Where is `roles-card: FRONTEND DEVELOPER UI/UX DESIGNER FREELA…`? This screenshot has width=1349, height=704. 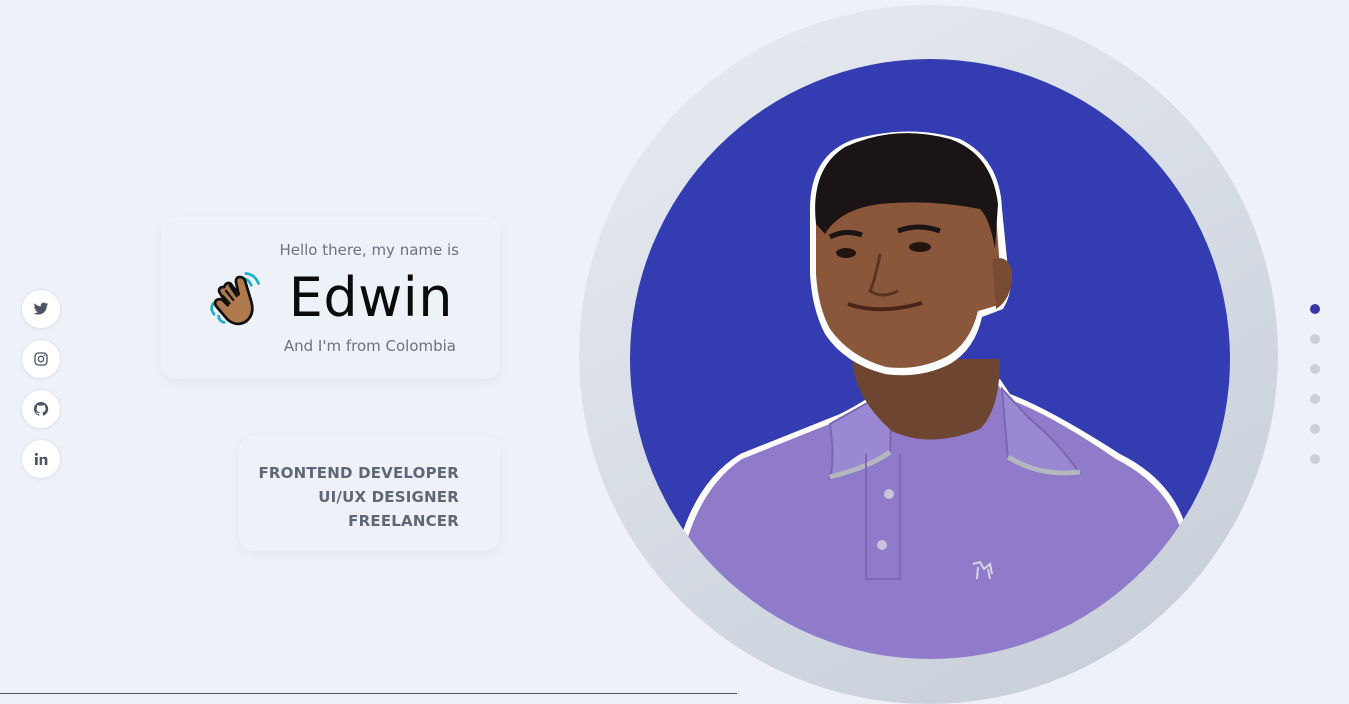 roles-card: FRONTEND DEVELOPER UI/UX DESIGNER FREELA… is located at coordinates (369, 494).